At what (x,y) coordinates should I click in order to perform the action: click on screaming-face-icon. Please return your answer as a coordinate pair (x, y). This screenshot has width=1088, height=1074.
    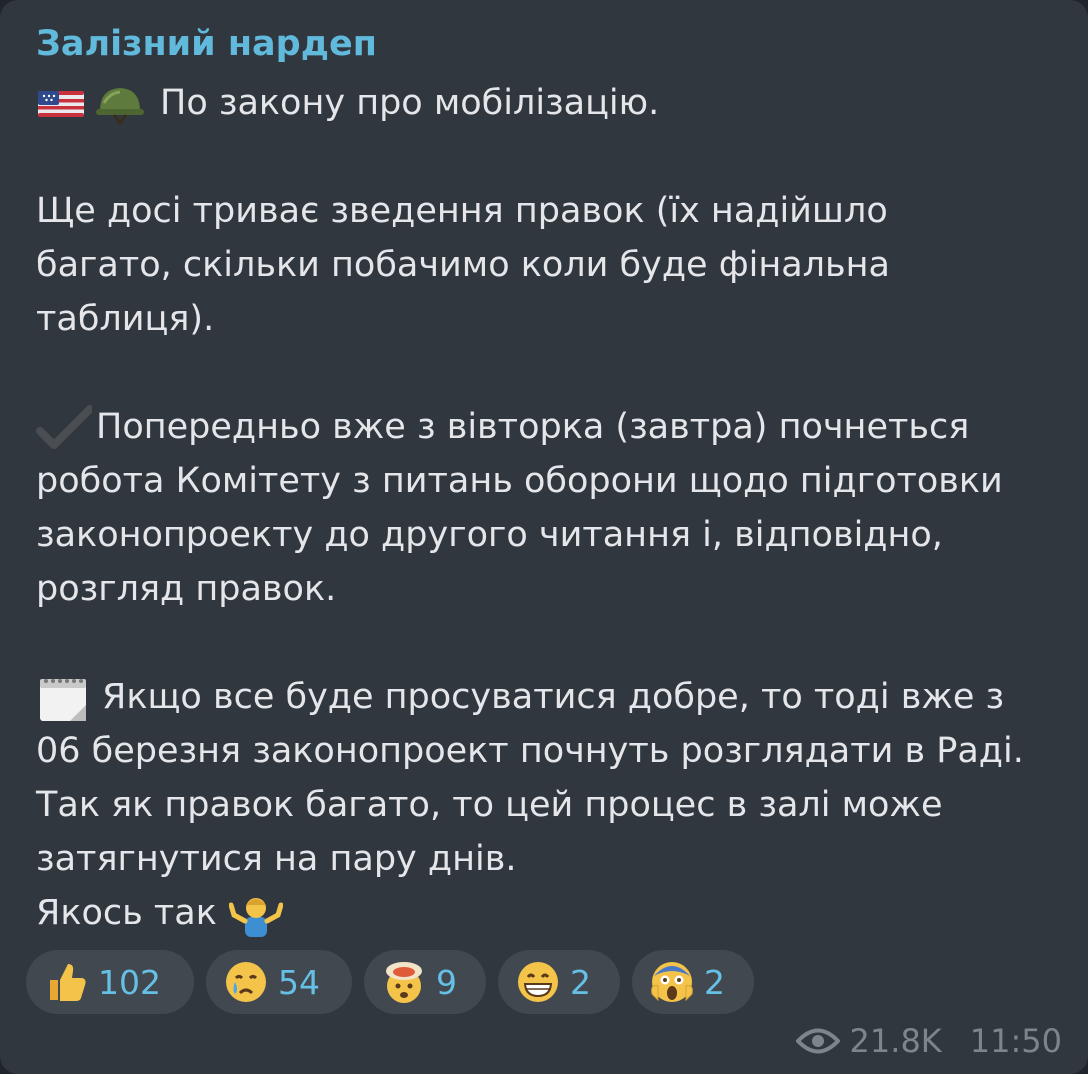
    Looking at the image, I should click on (672, 982).